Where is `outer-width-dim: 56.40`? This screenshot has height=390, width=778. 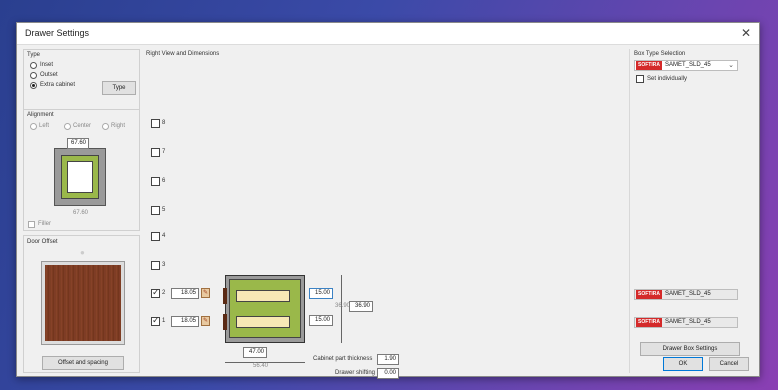
outer-width-dim: 56.40 is located at coordinates (261, 366).